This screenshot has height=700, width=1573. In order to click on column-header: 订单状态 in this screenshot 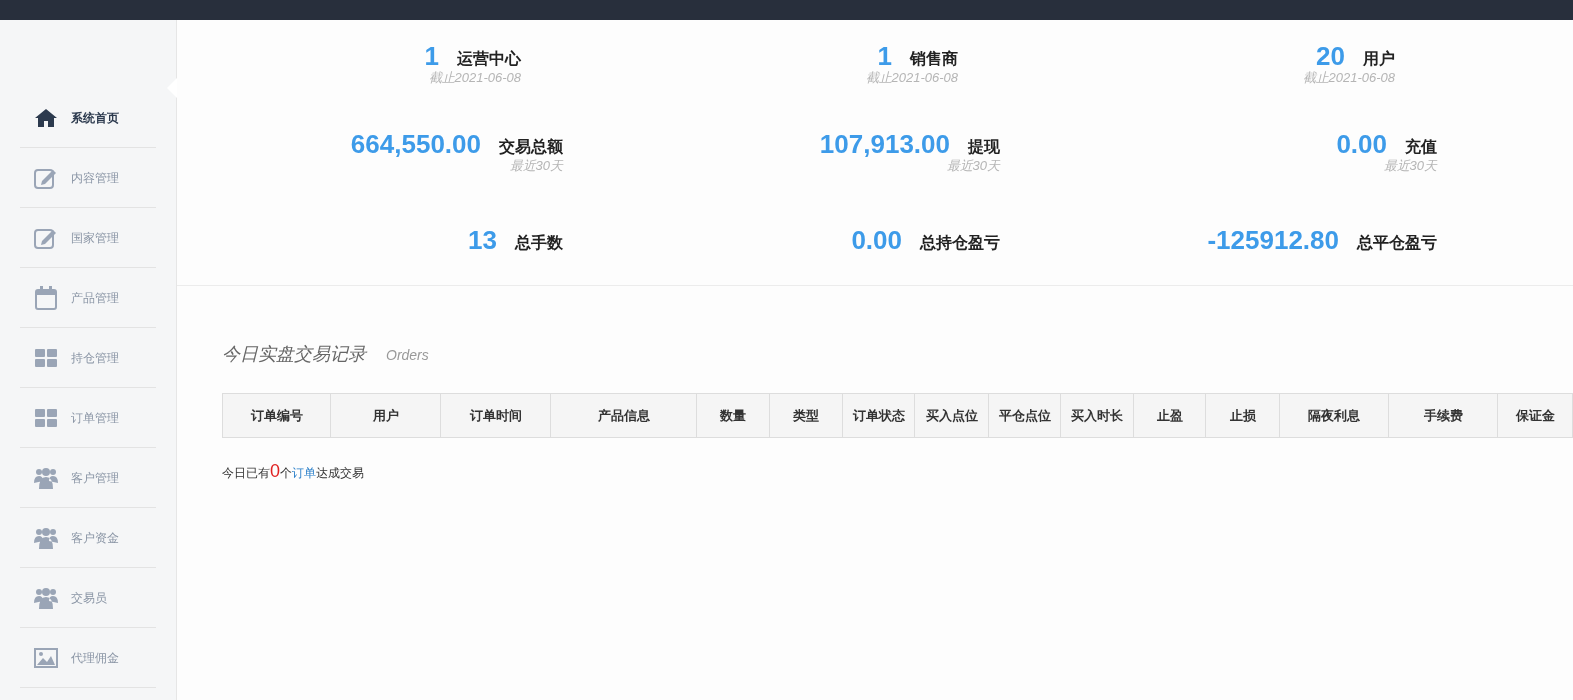, I will do `click(879, 415)`.